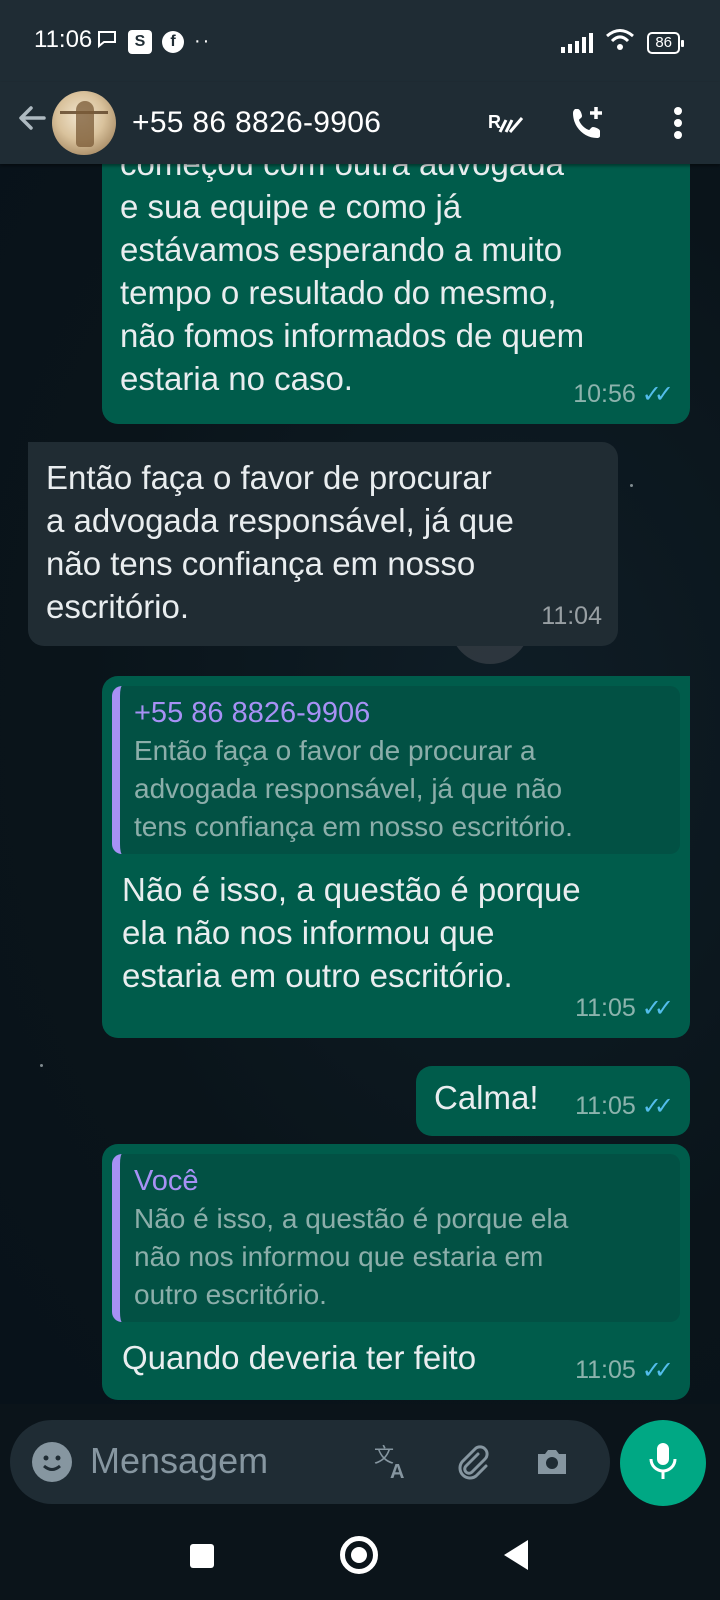 The image size is (720, 1600). Describe the element at coordinates (269, 477) in the screenshot. I see `message-line: Então faça o favor de procurar` at that location.